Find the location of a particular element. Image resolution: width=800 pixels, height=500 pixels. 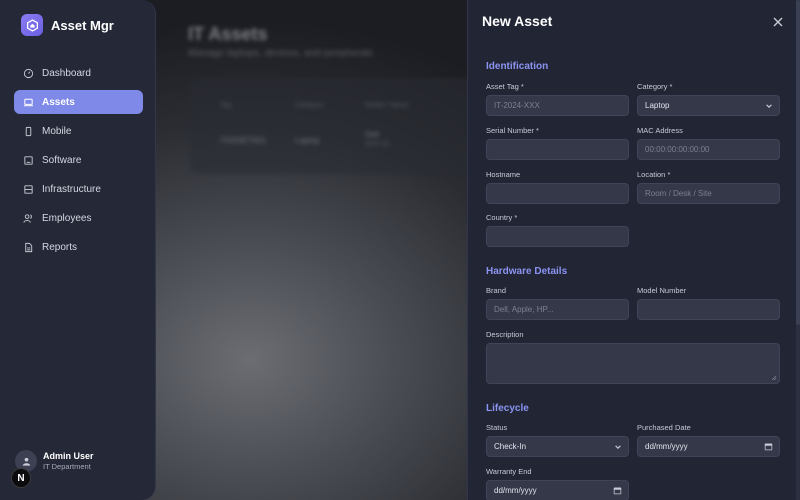

user-profile: Admin User IT Department is located at coordinates (54, 461).